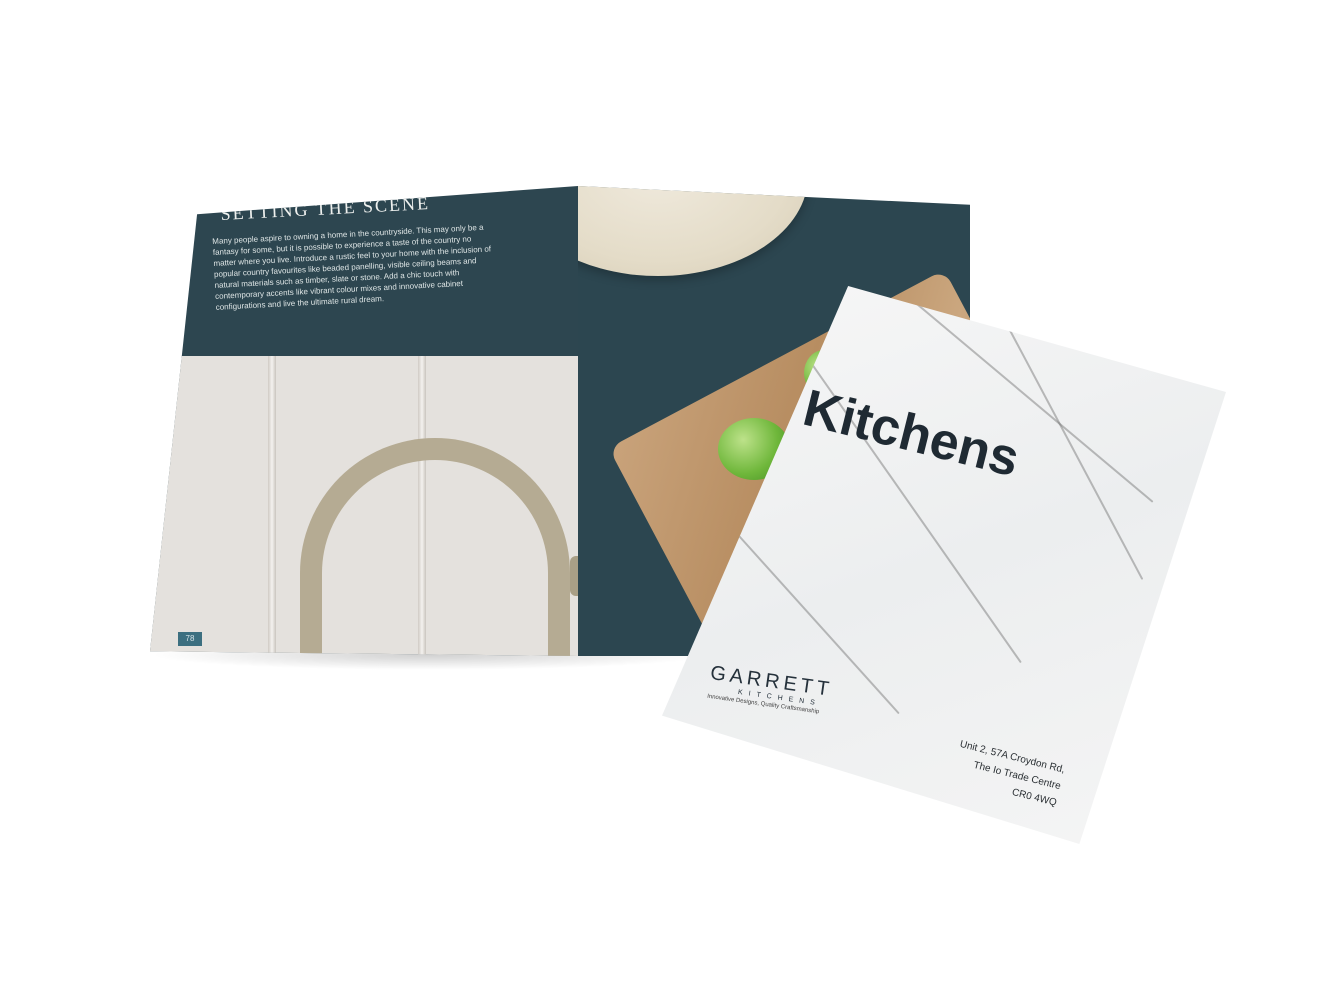 The width and height of the screenshot is (1320, 990). I want to click on cover-title: Kitchens, so click(911, 433).